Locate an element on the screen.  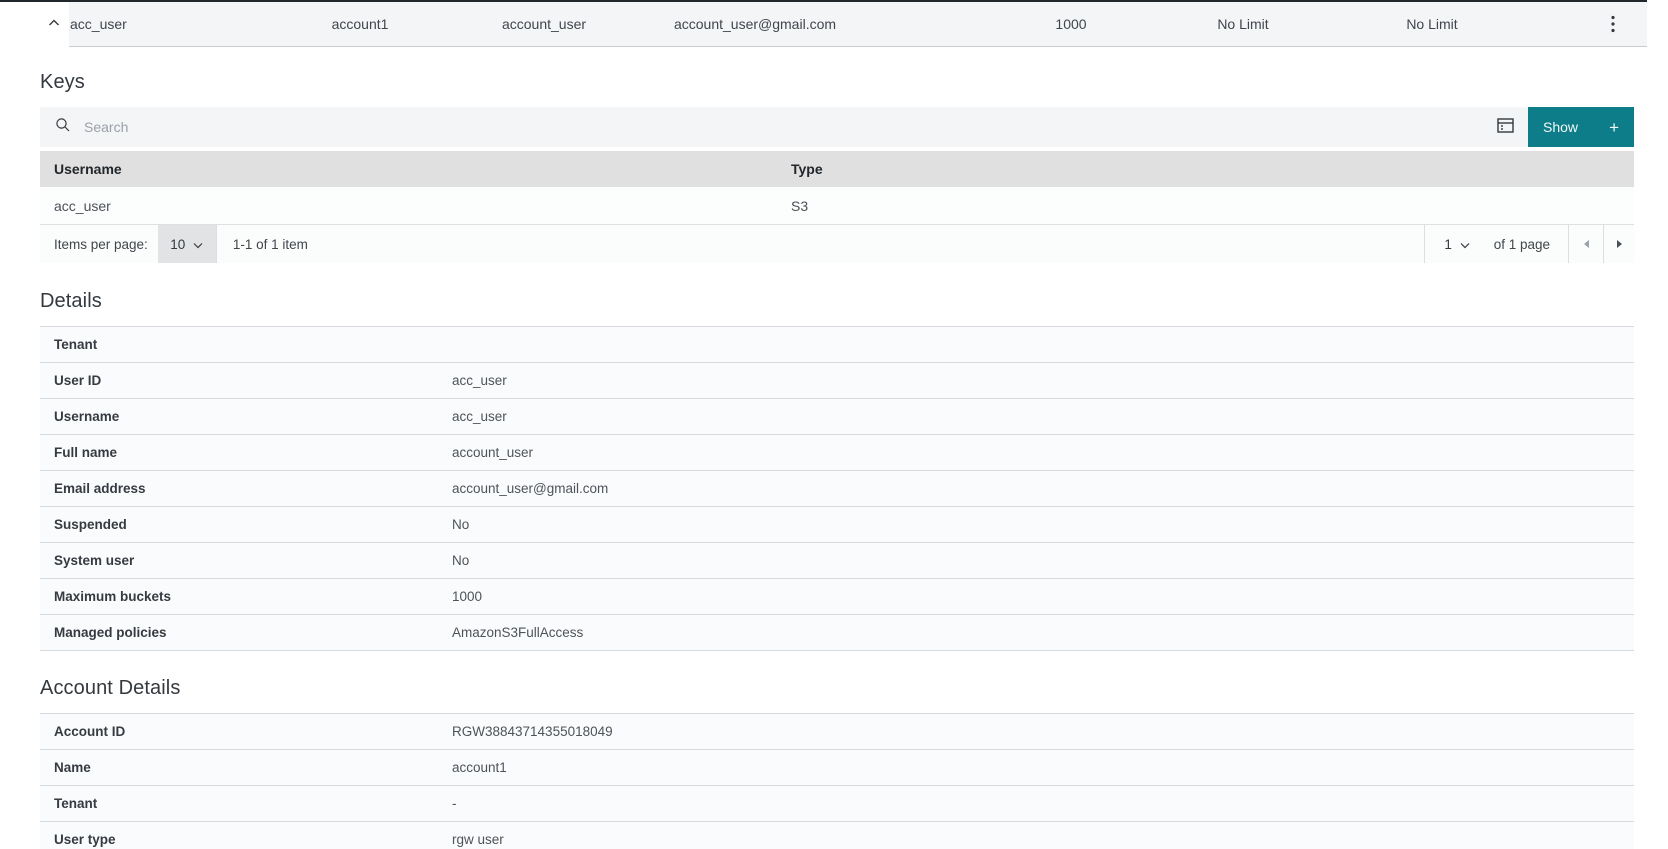
account-row-account-id: Account ID RGW38843714355018049 is located at coordinates (837, 732).